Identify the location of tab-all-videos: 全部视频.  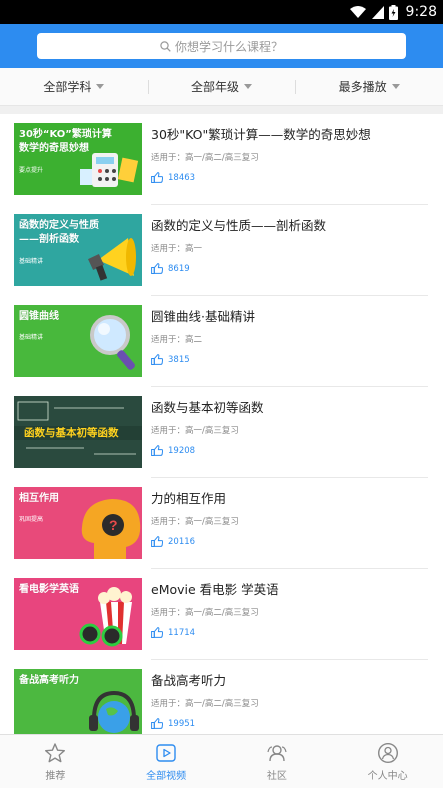
(166, 761).